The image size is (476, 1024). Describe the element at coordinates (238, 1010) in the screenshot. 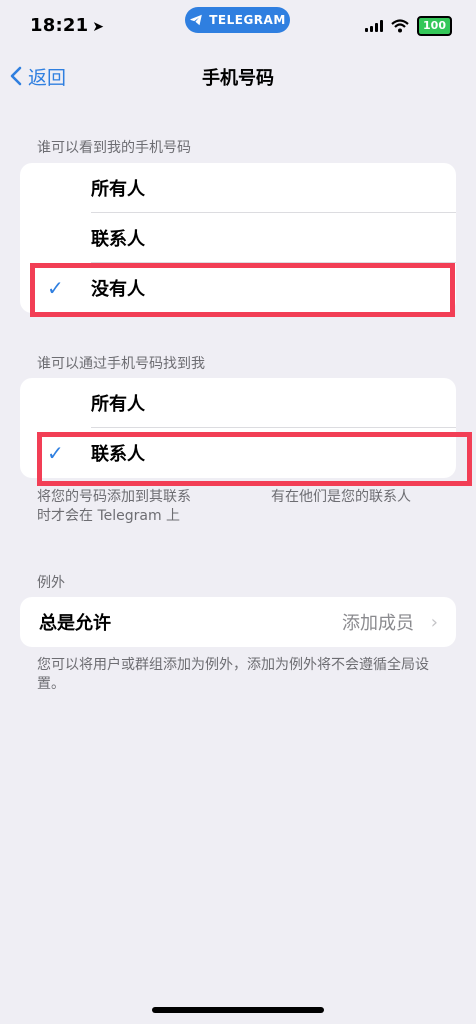

I see `home-indicator` at that location.